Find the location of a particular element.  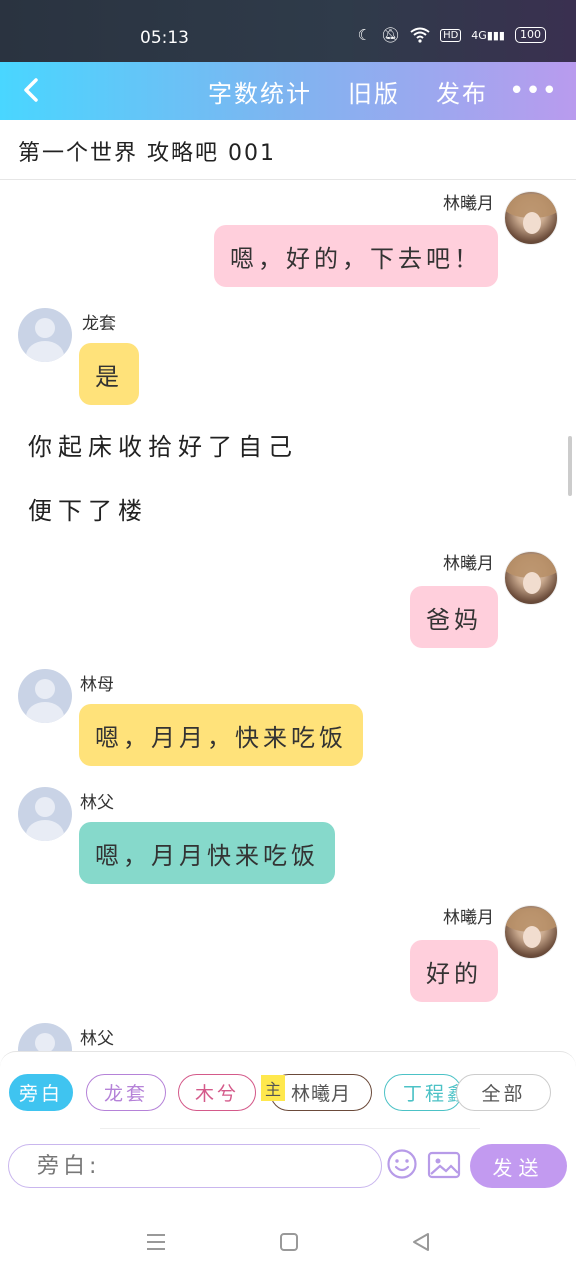

message-bubble: 嗯，好的，下去吧！ is located at coordinates (356, 256).